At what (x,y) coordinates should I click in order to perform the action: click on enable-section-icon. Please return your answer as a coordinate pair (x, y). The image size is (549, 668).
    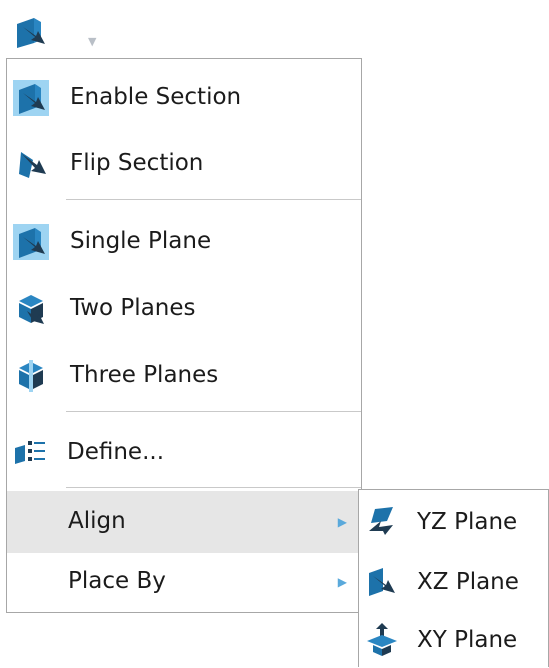
    Looking at the image, I should click on (31, 98).